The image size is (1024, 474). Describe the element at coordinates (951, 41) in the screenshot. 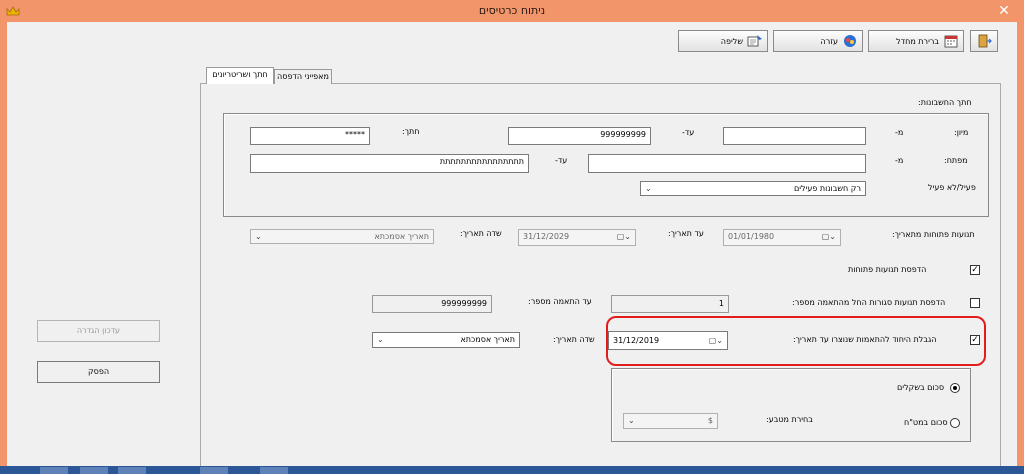

I see `calendar-icon` at that location.